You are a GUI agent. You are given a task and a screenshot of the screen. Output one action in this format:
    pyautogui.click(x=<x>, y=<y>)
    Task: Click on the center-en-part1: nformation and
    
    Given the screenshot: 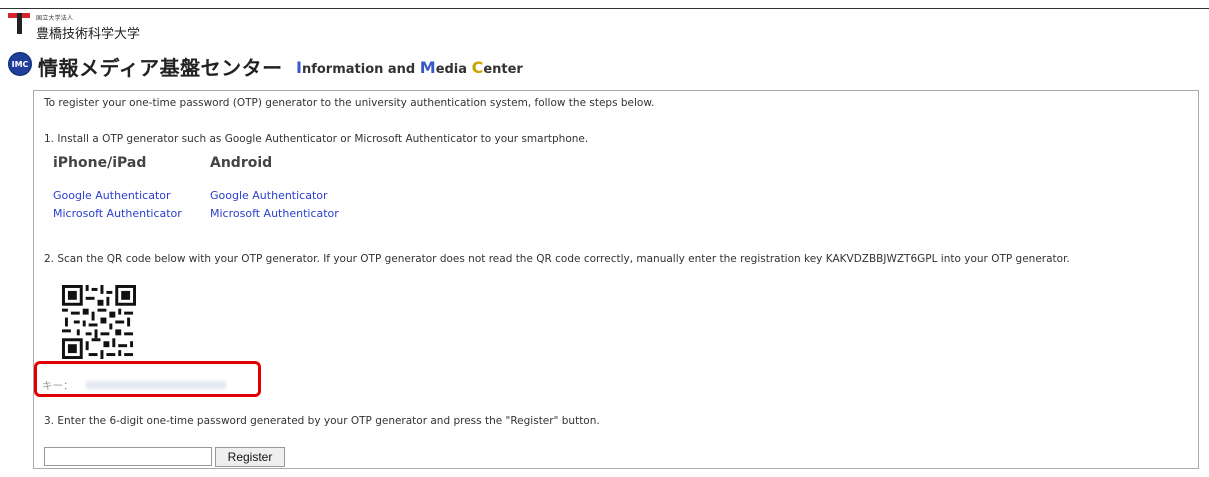 What is the action you would take?
    pyautogui.click(x=360, y=69)
    